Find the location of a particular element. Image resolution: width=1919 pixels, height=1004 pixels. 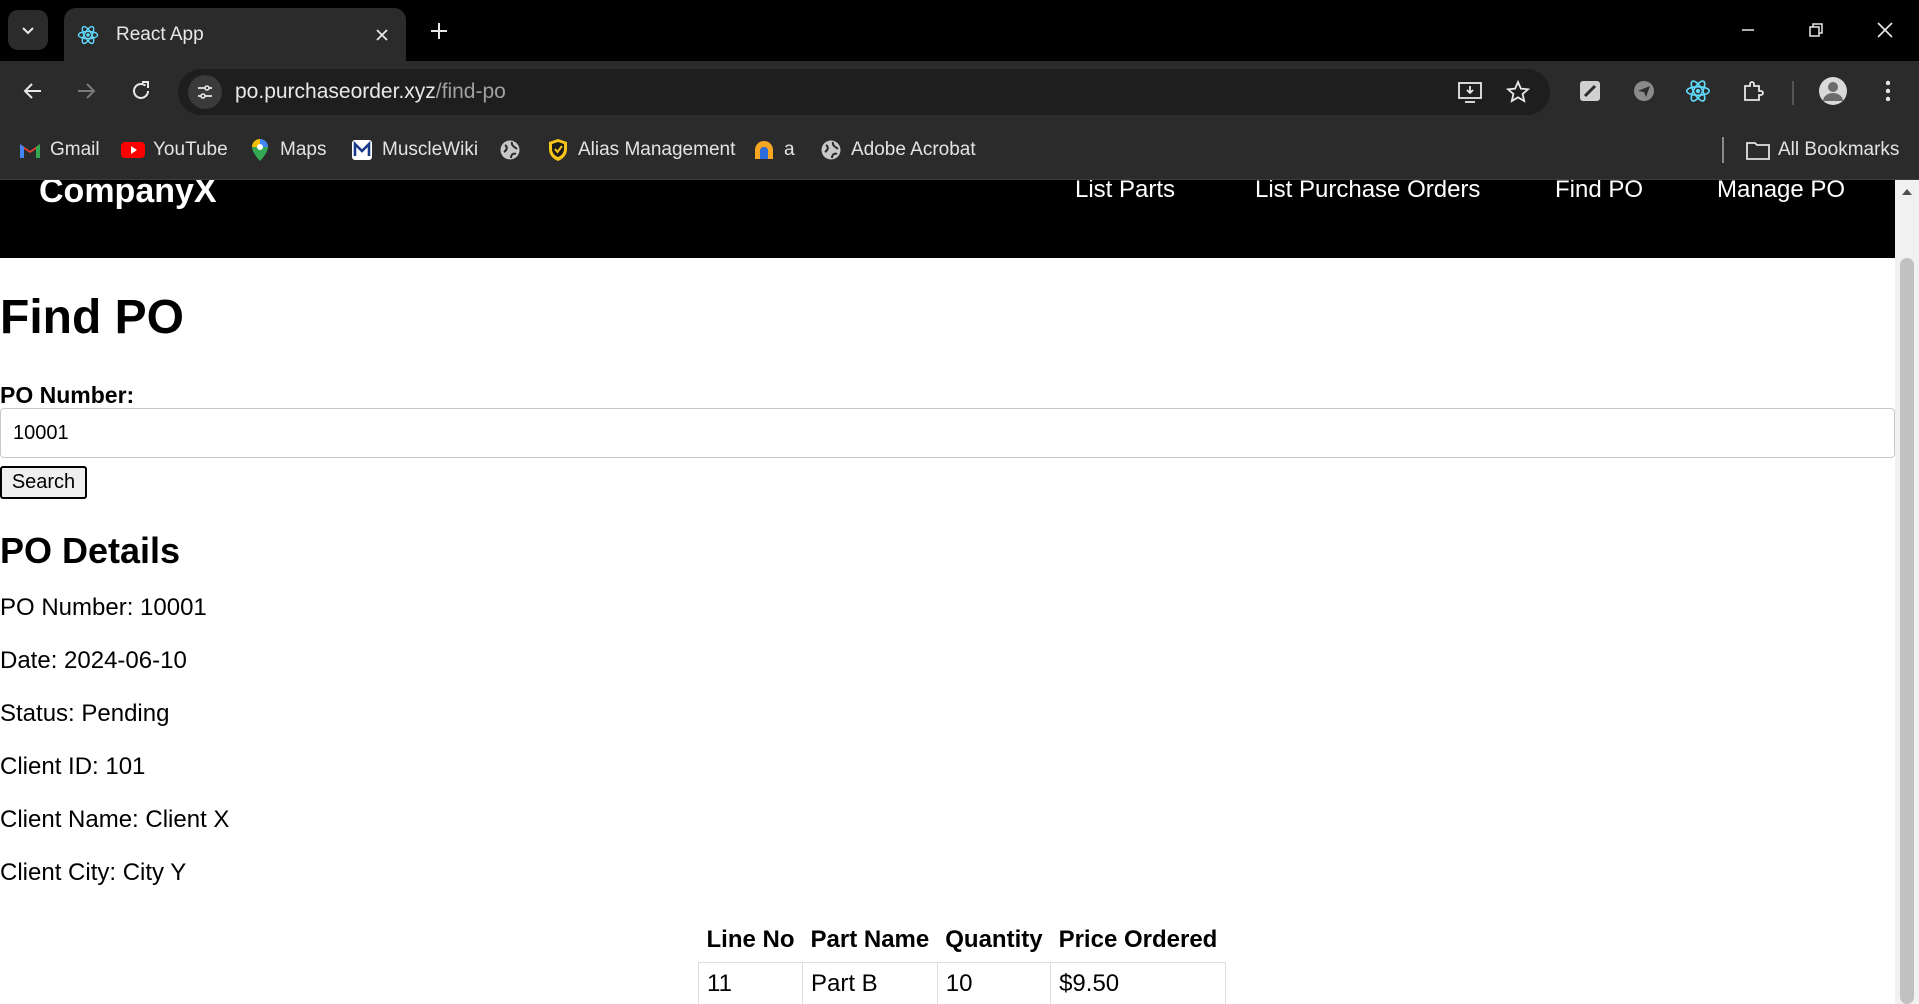

shield-icon is located at coordinates (558, 150).